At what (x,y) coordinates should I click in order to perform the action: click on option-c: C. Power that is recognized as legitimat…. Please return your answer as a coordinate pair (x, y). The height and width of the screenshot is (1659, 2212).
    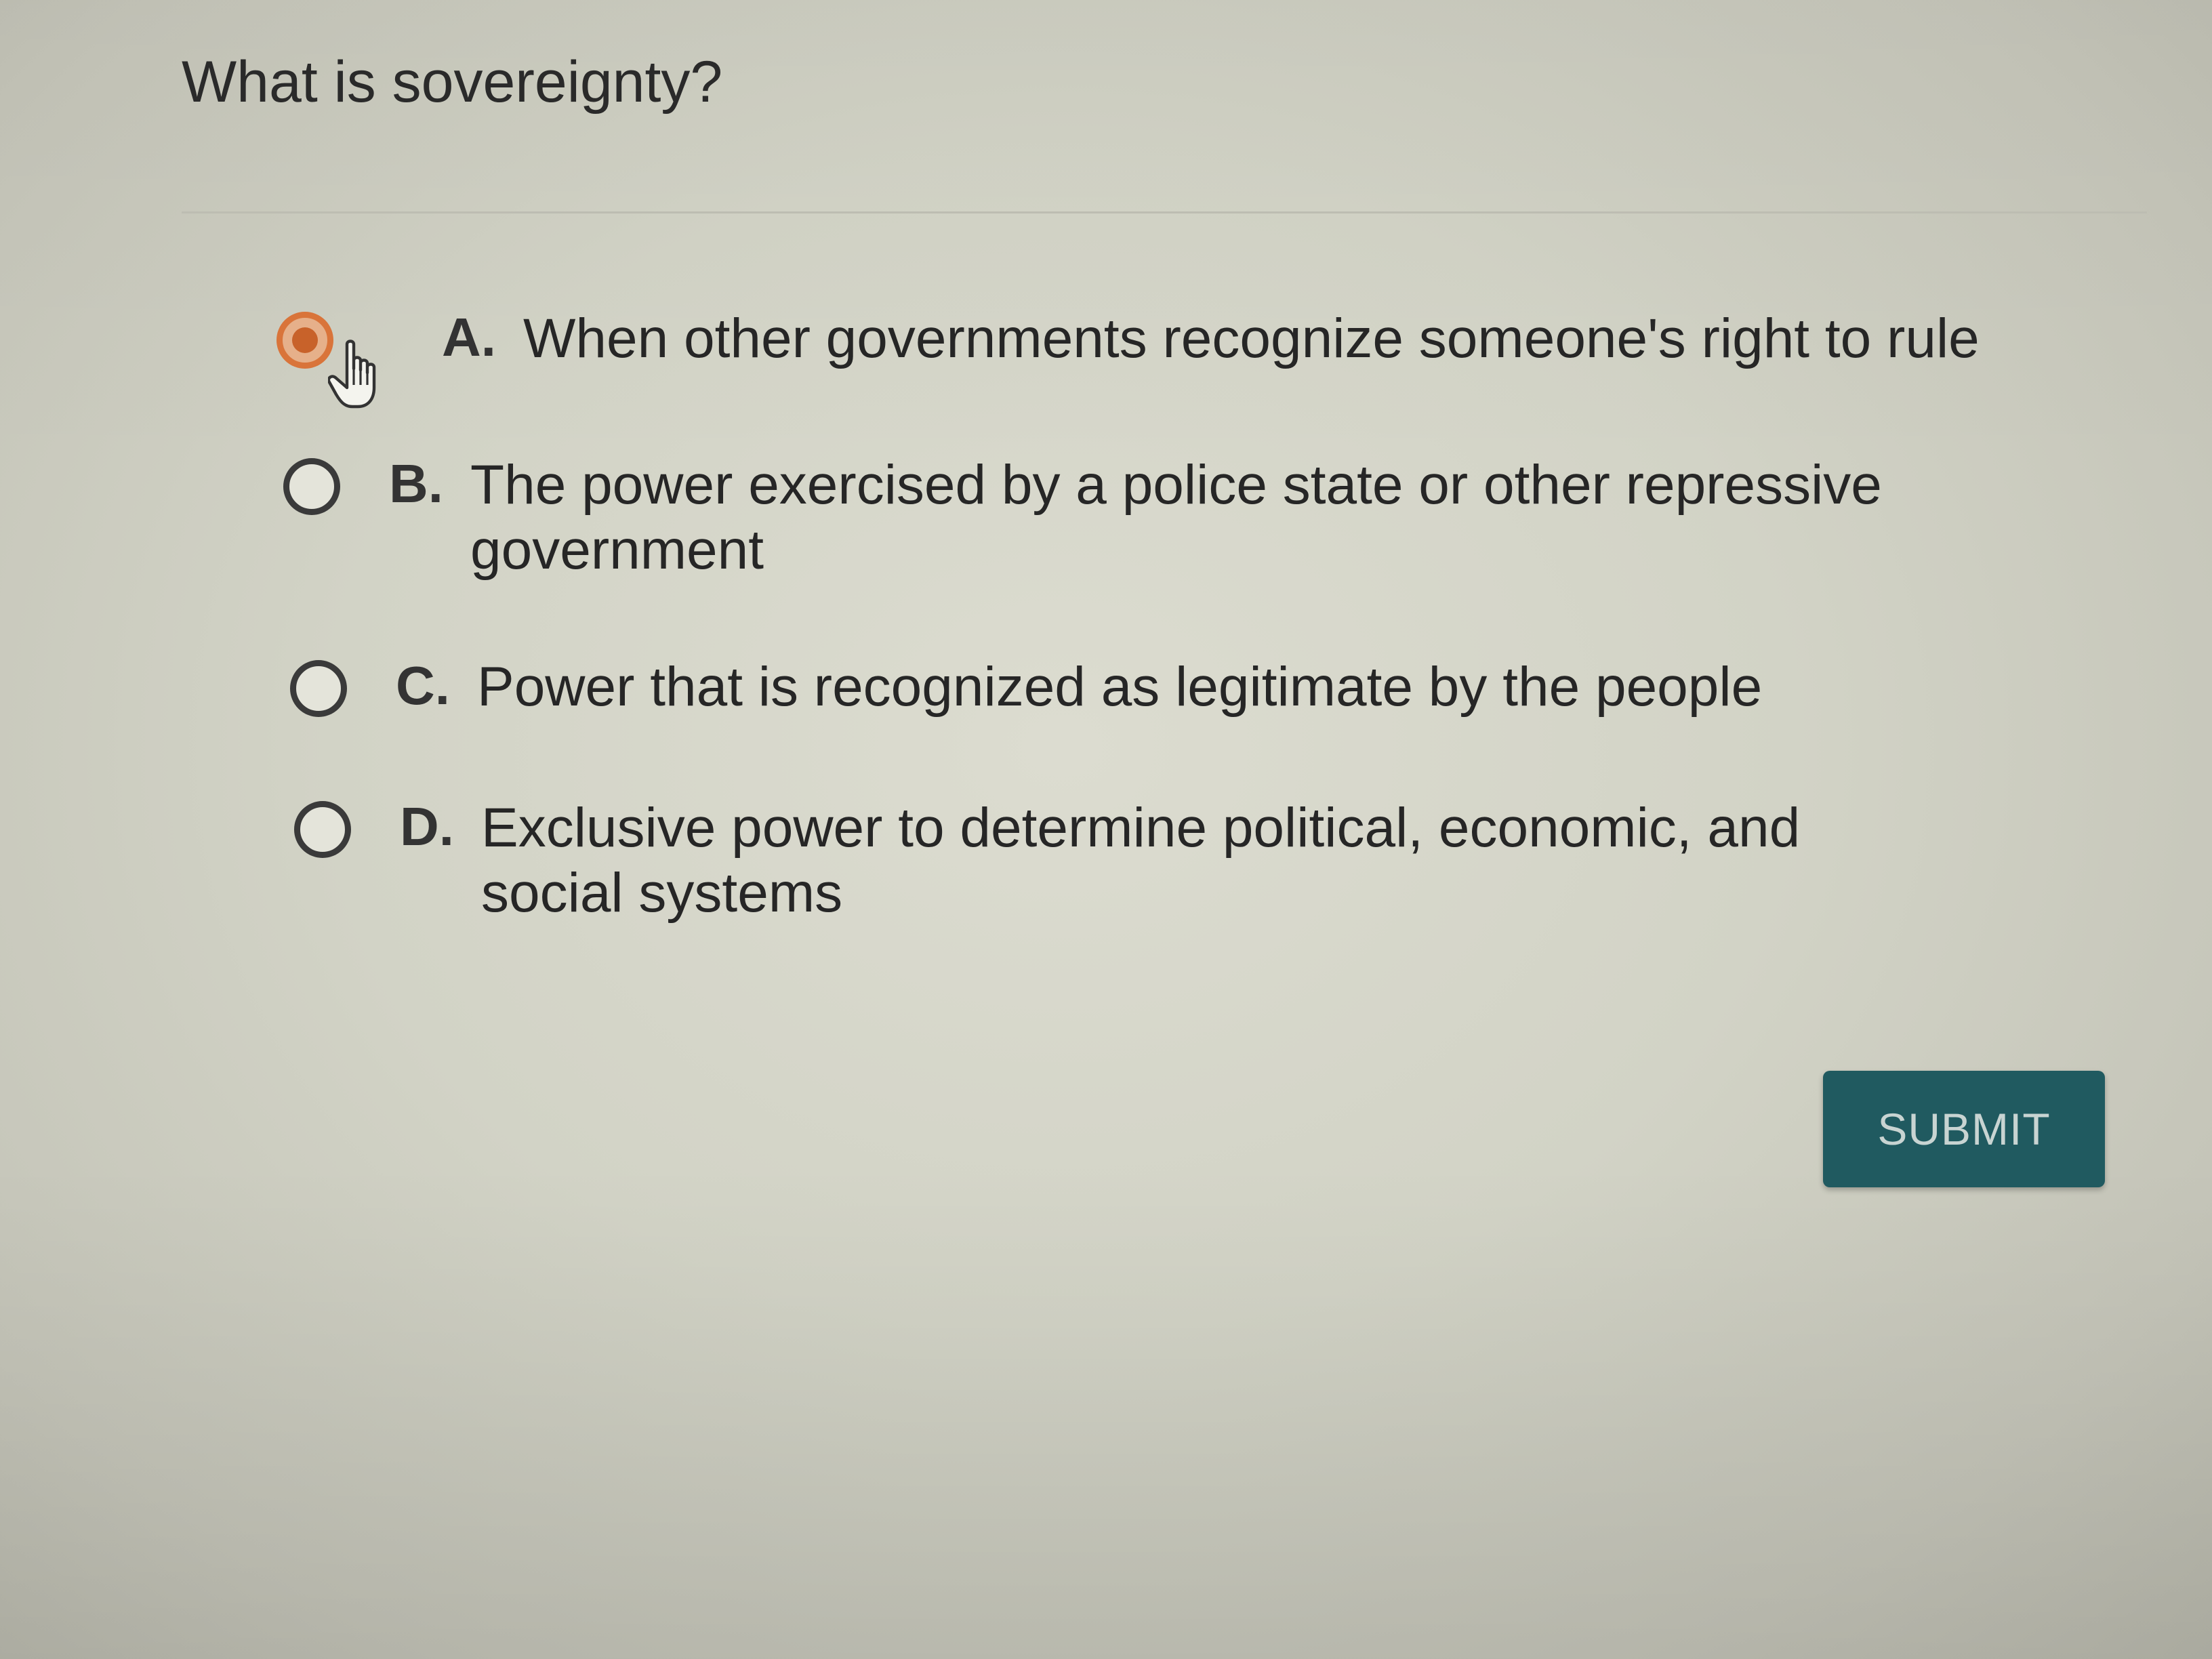
    Looking at the image, I should click on (1163, 687).